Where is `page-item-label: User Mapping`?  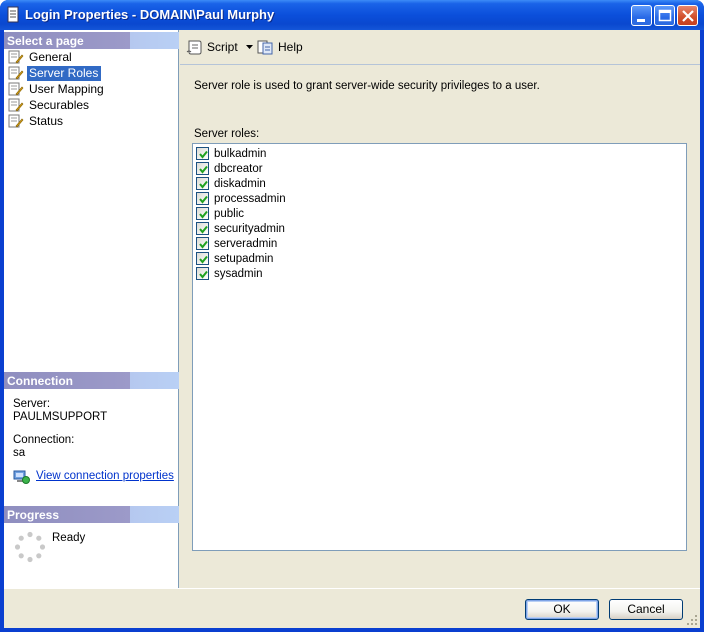
page-item-label: User Mapping is located at coordinates (66, 88).